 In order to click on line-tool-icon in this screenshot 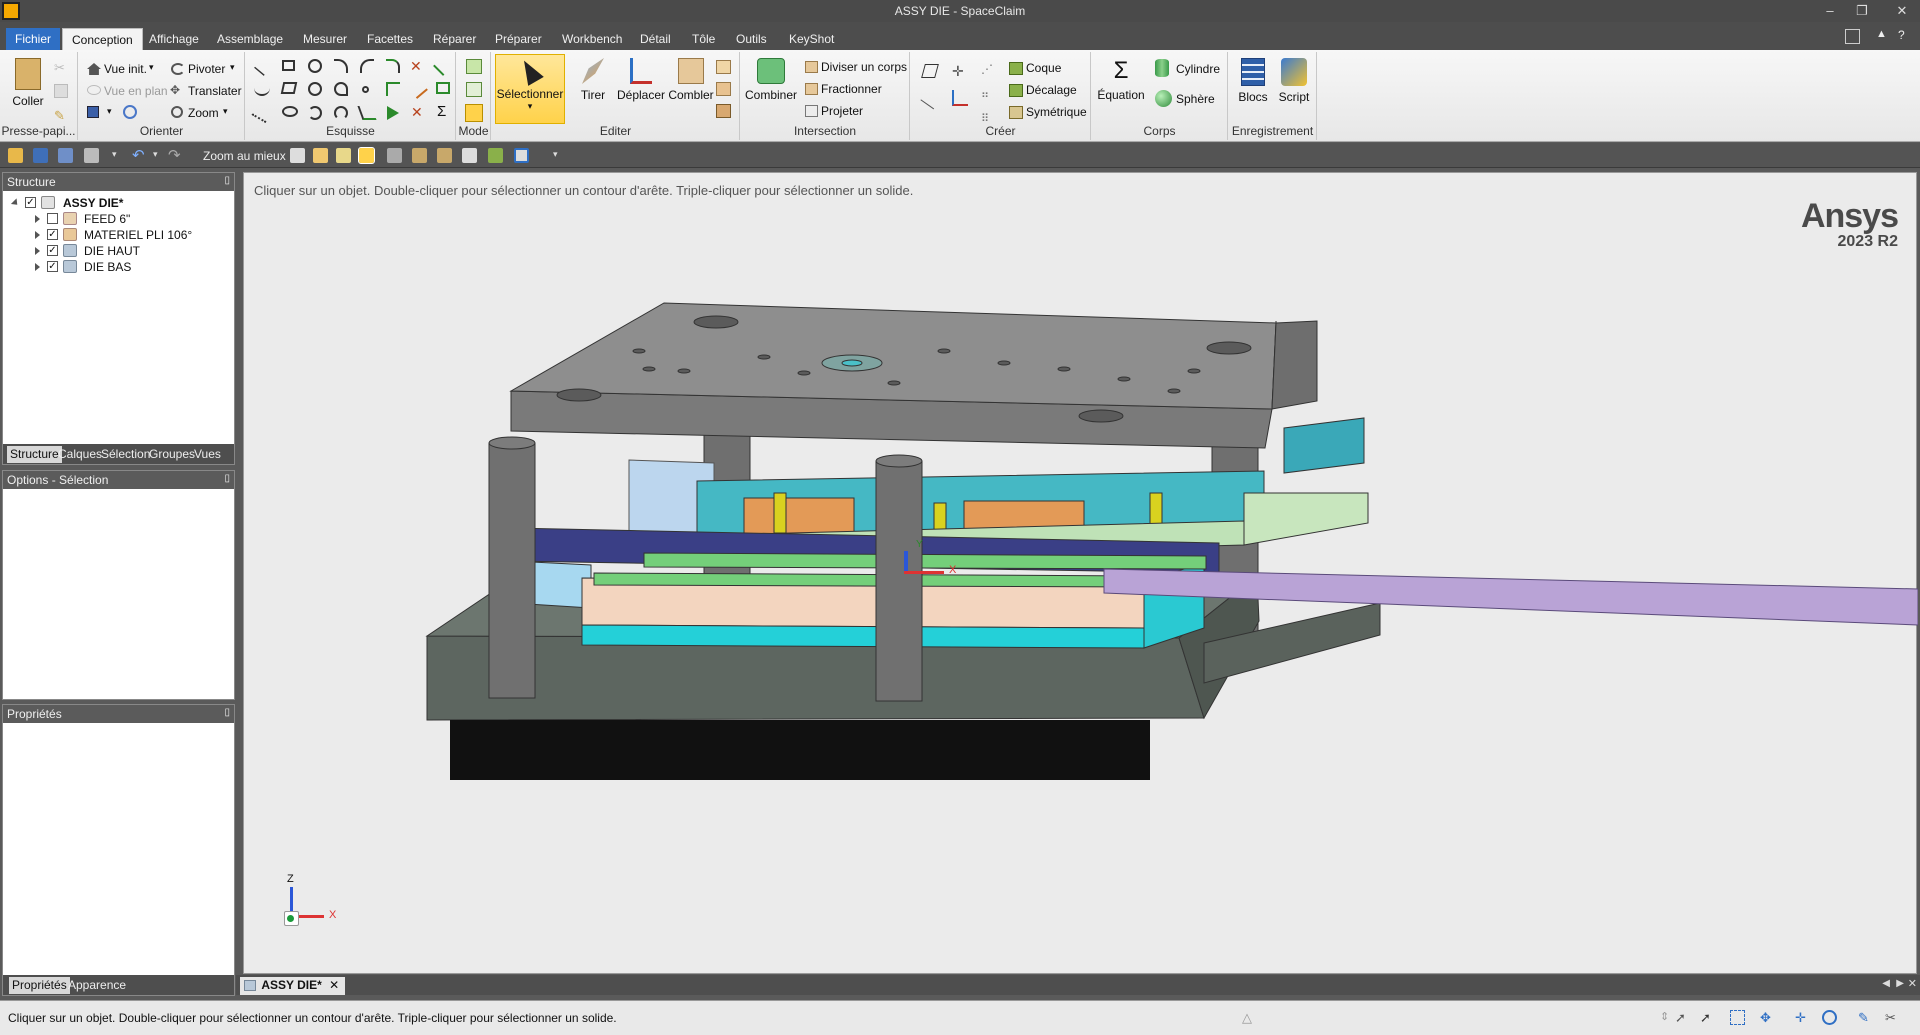, I will do `click(263, 67)`.